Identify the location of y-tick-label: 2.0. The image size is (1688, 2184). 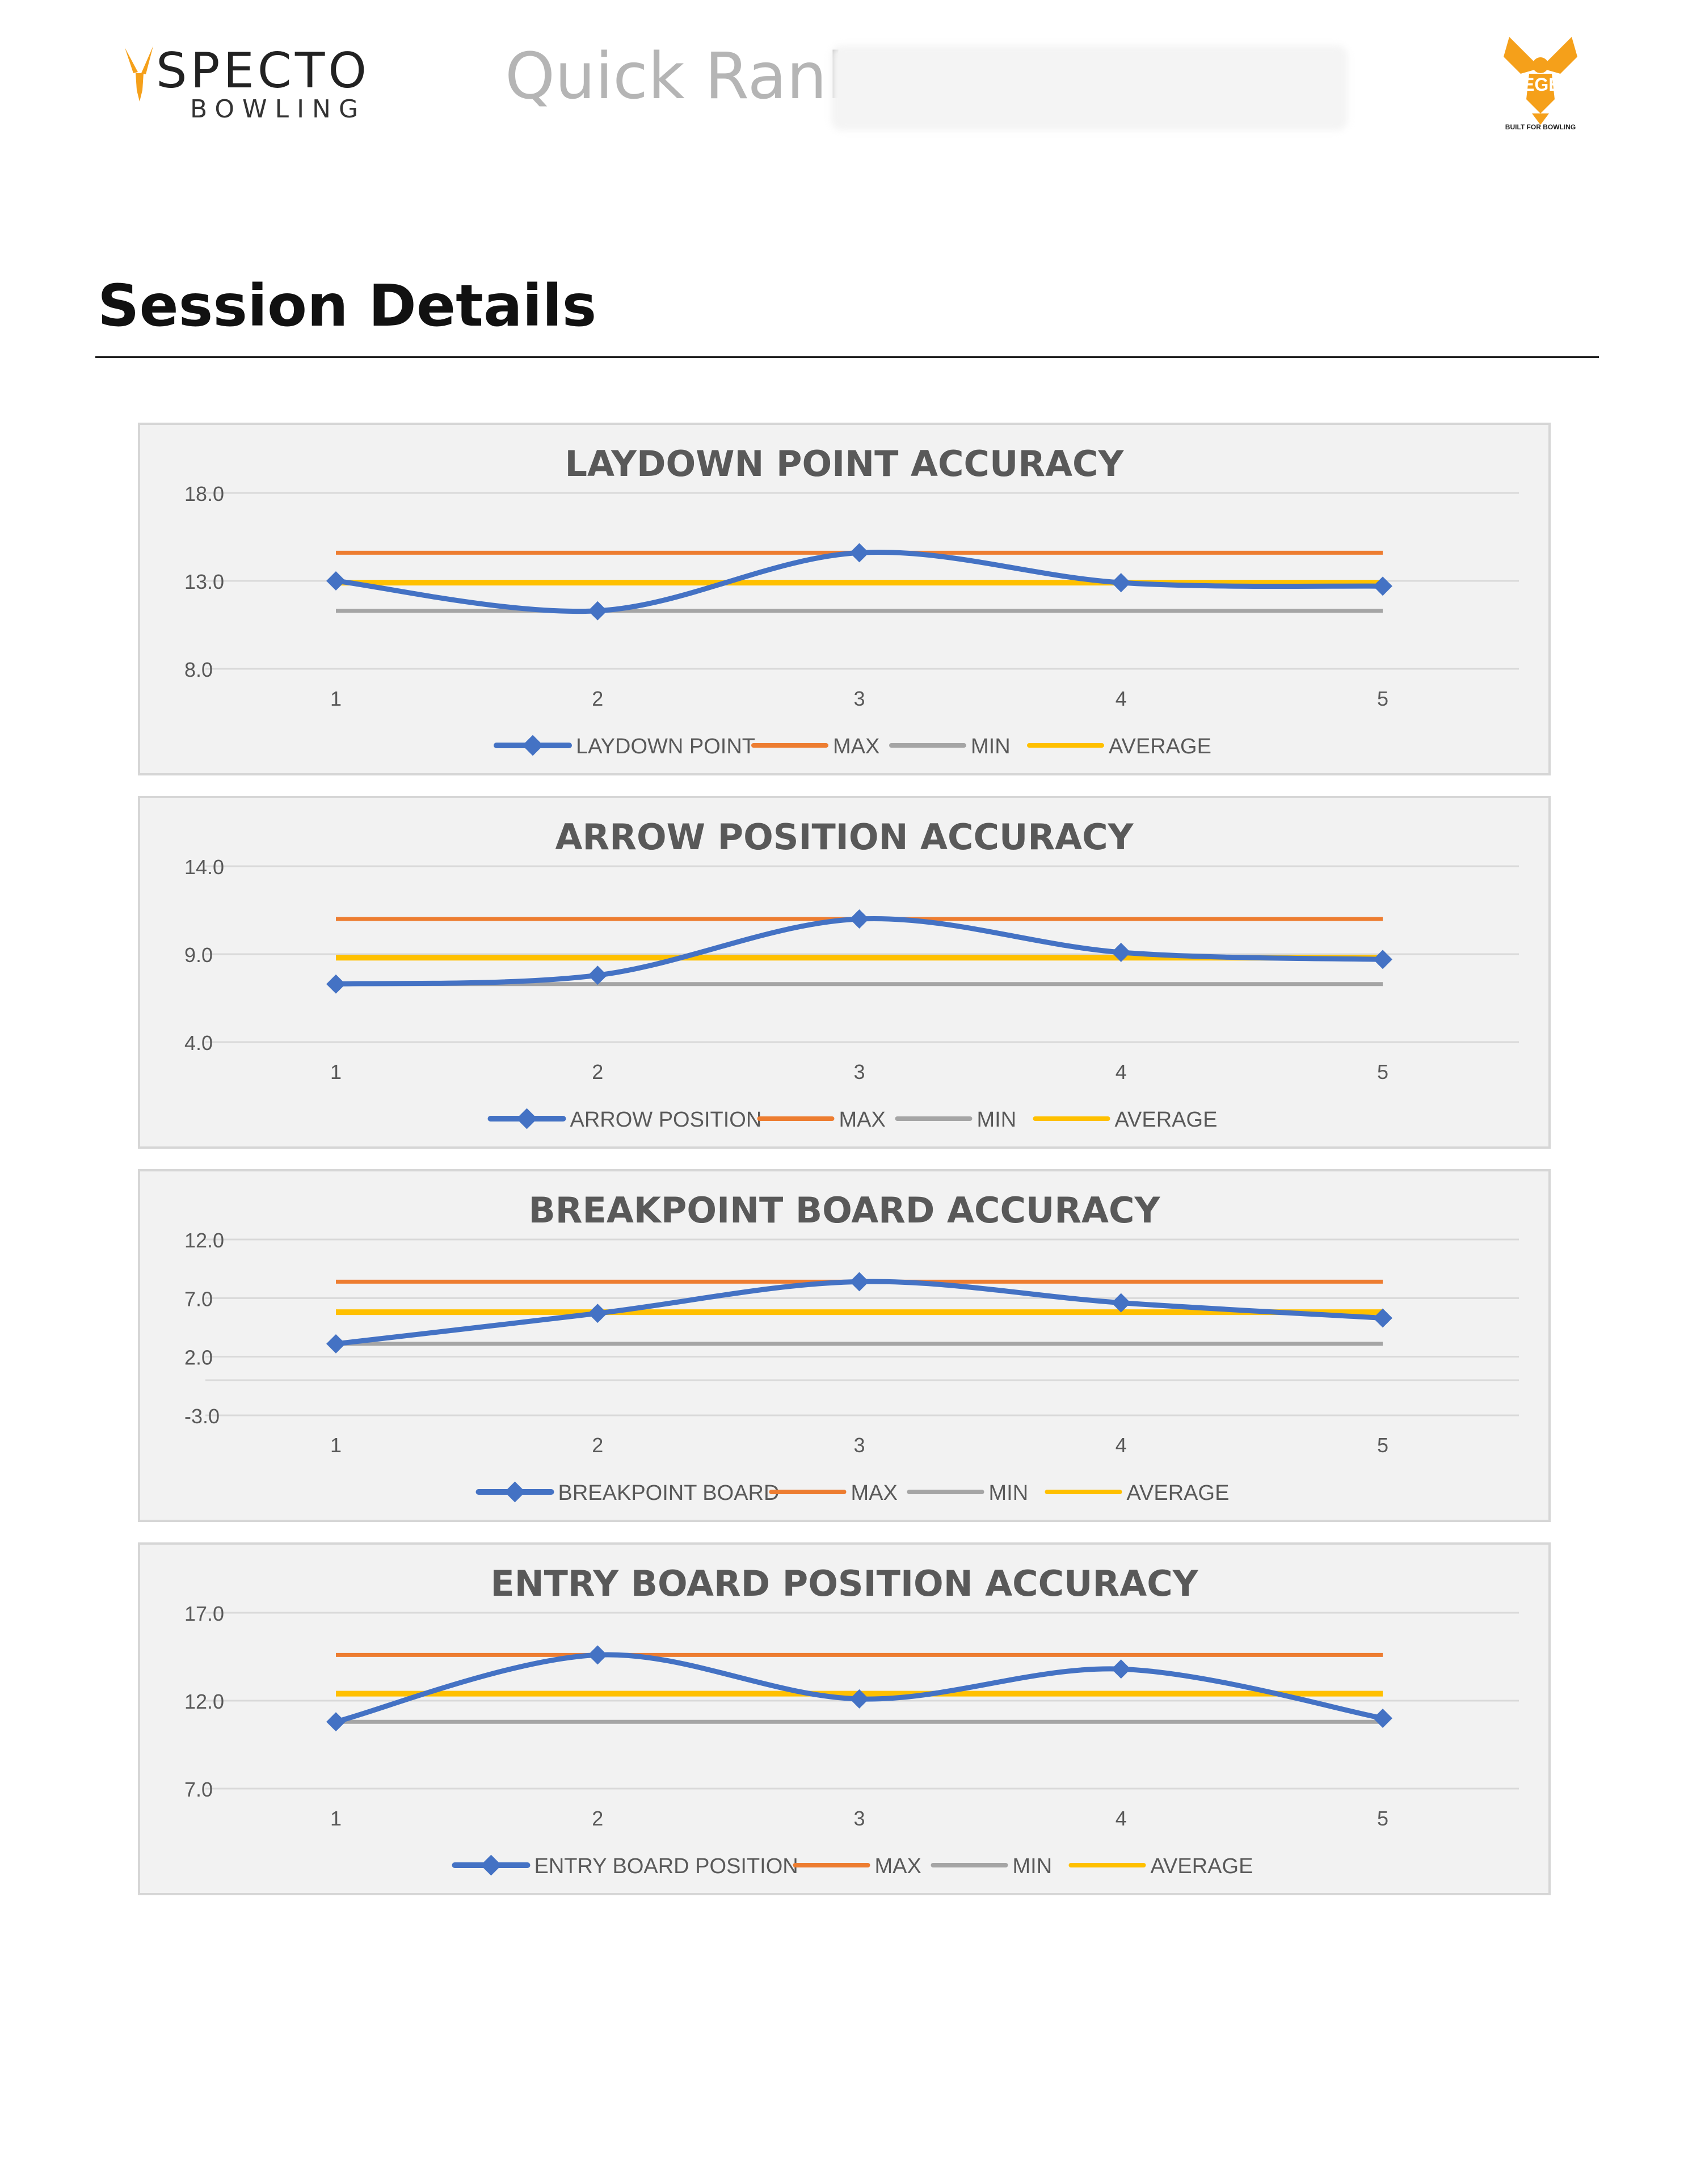
(198, 1357).